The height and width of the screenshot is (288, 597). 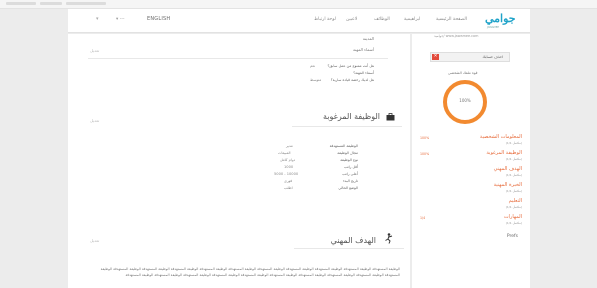 I want to click on sidebar-item-desired-job: 100% الوظيفة المرغوبة (مكتمل 1/1), so click(x=471, y=158).